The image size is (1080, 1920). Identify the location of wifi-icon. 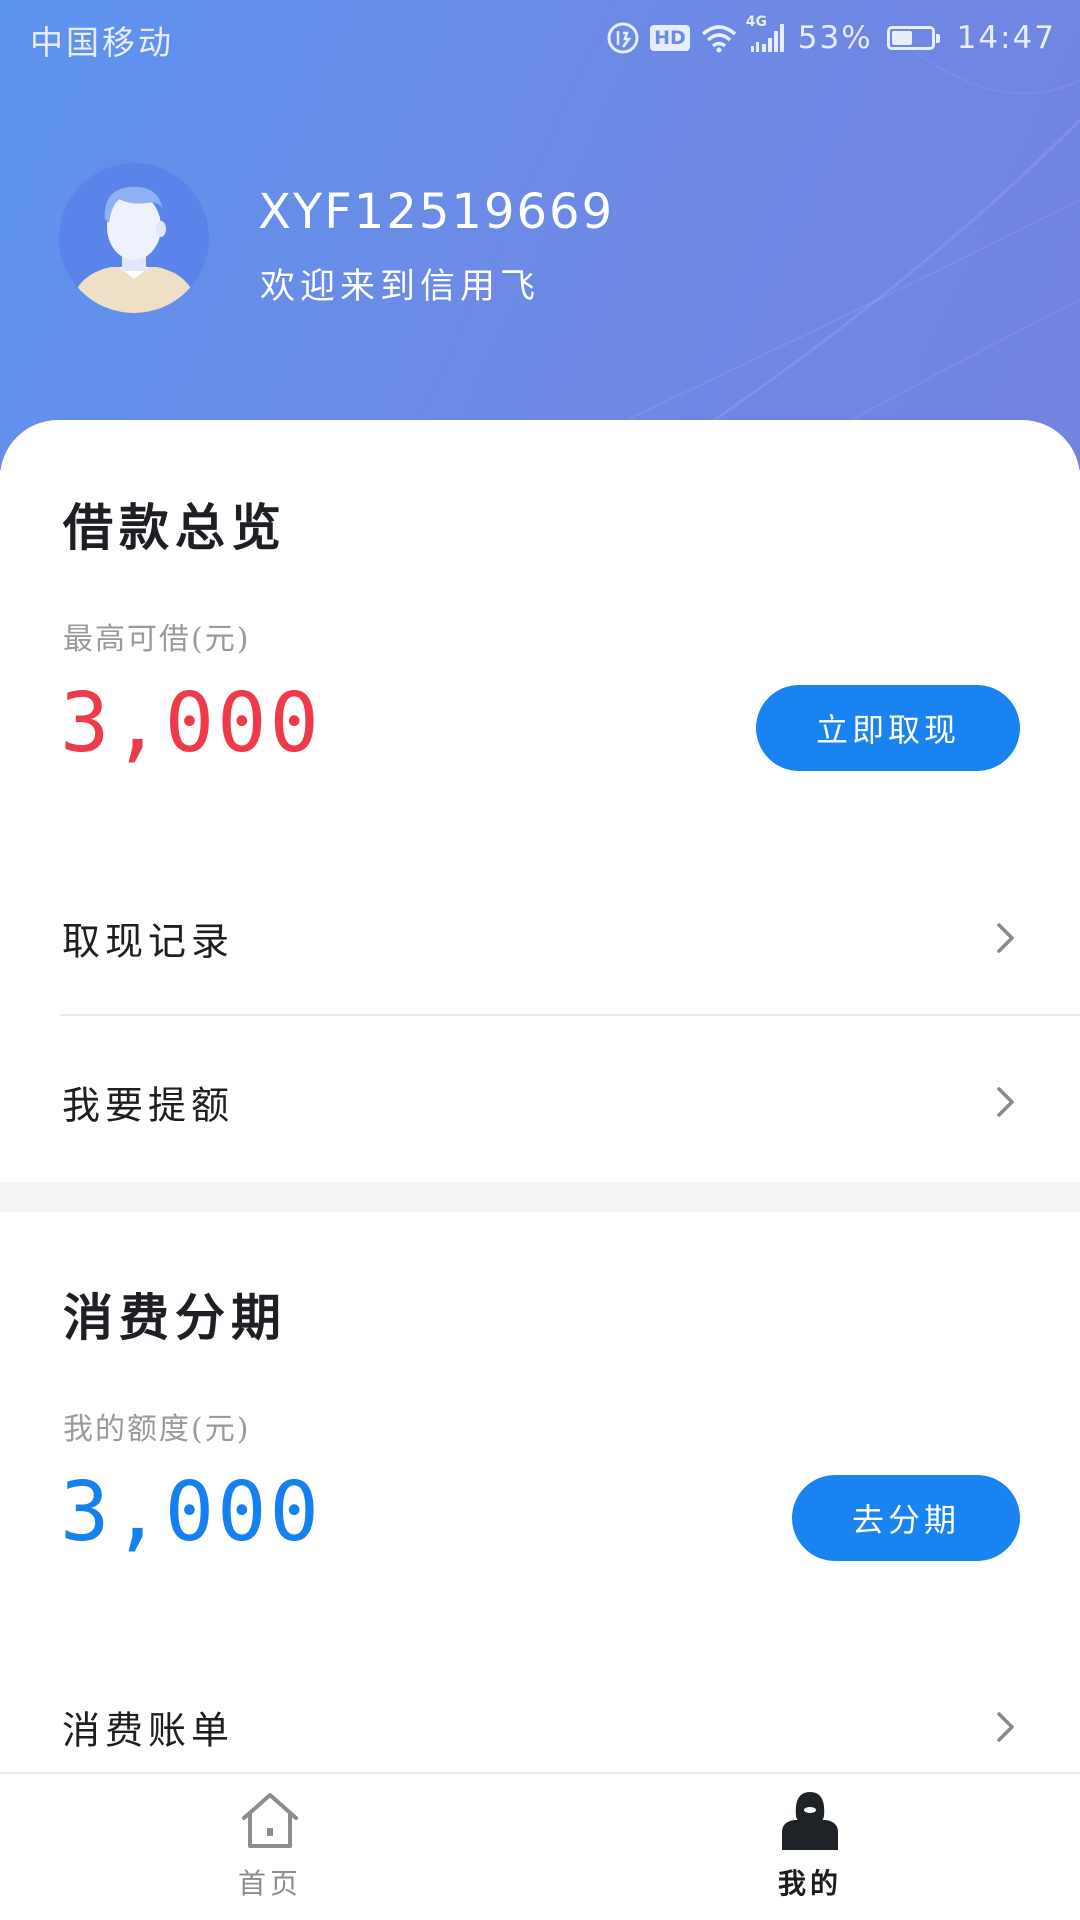
(719, 38).